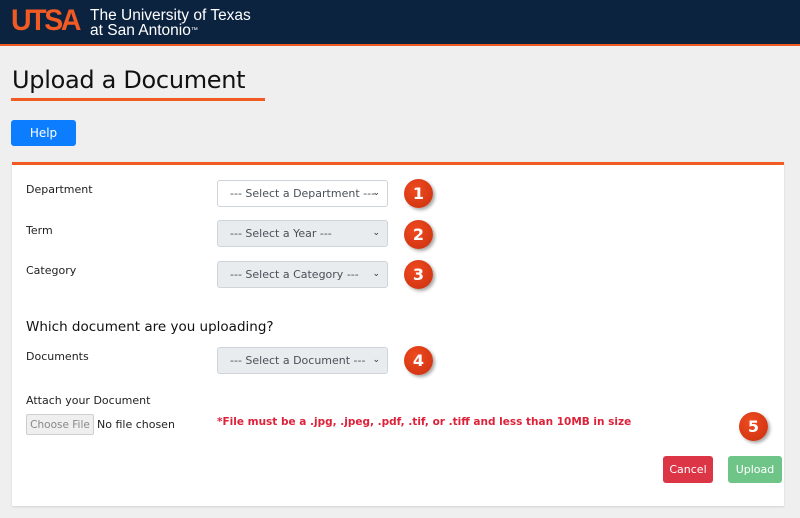 The image size is (800, 518). I want to click on university-name-line2: at San Antonio, so click(140, 30).